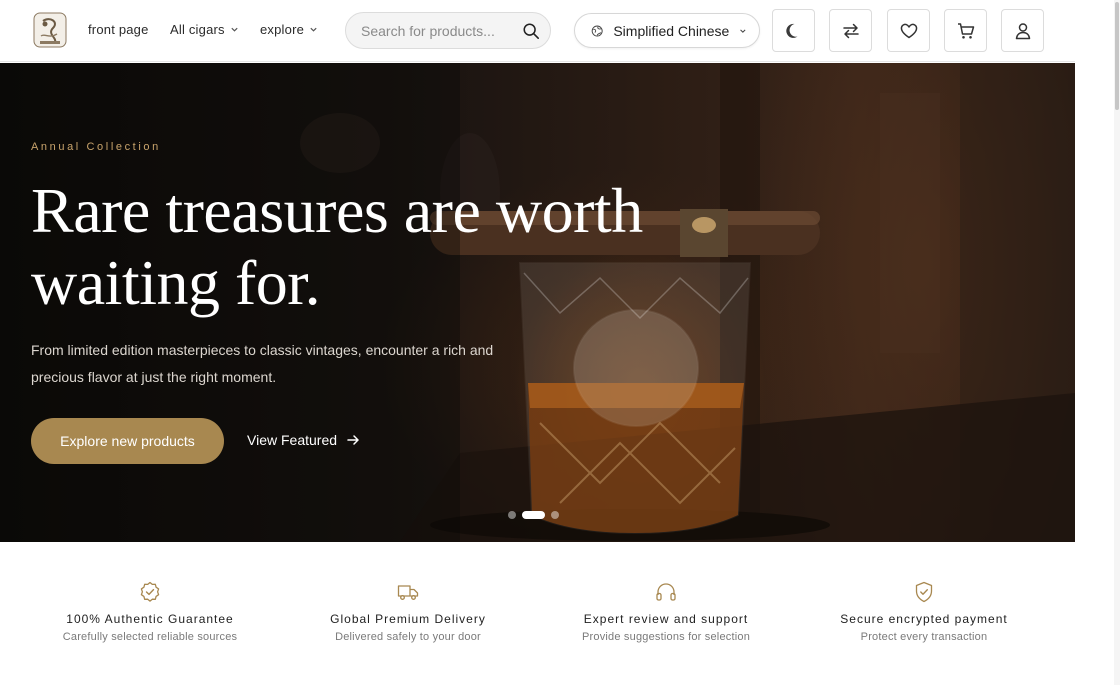 This screenshot has width=1120, height=685. What do you see at coordinates (408, 637) in the screenshot?
I see `feature-description: Delivered safely to your door` at bounding box center [408, 637].